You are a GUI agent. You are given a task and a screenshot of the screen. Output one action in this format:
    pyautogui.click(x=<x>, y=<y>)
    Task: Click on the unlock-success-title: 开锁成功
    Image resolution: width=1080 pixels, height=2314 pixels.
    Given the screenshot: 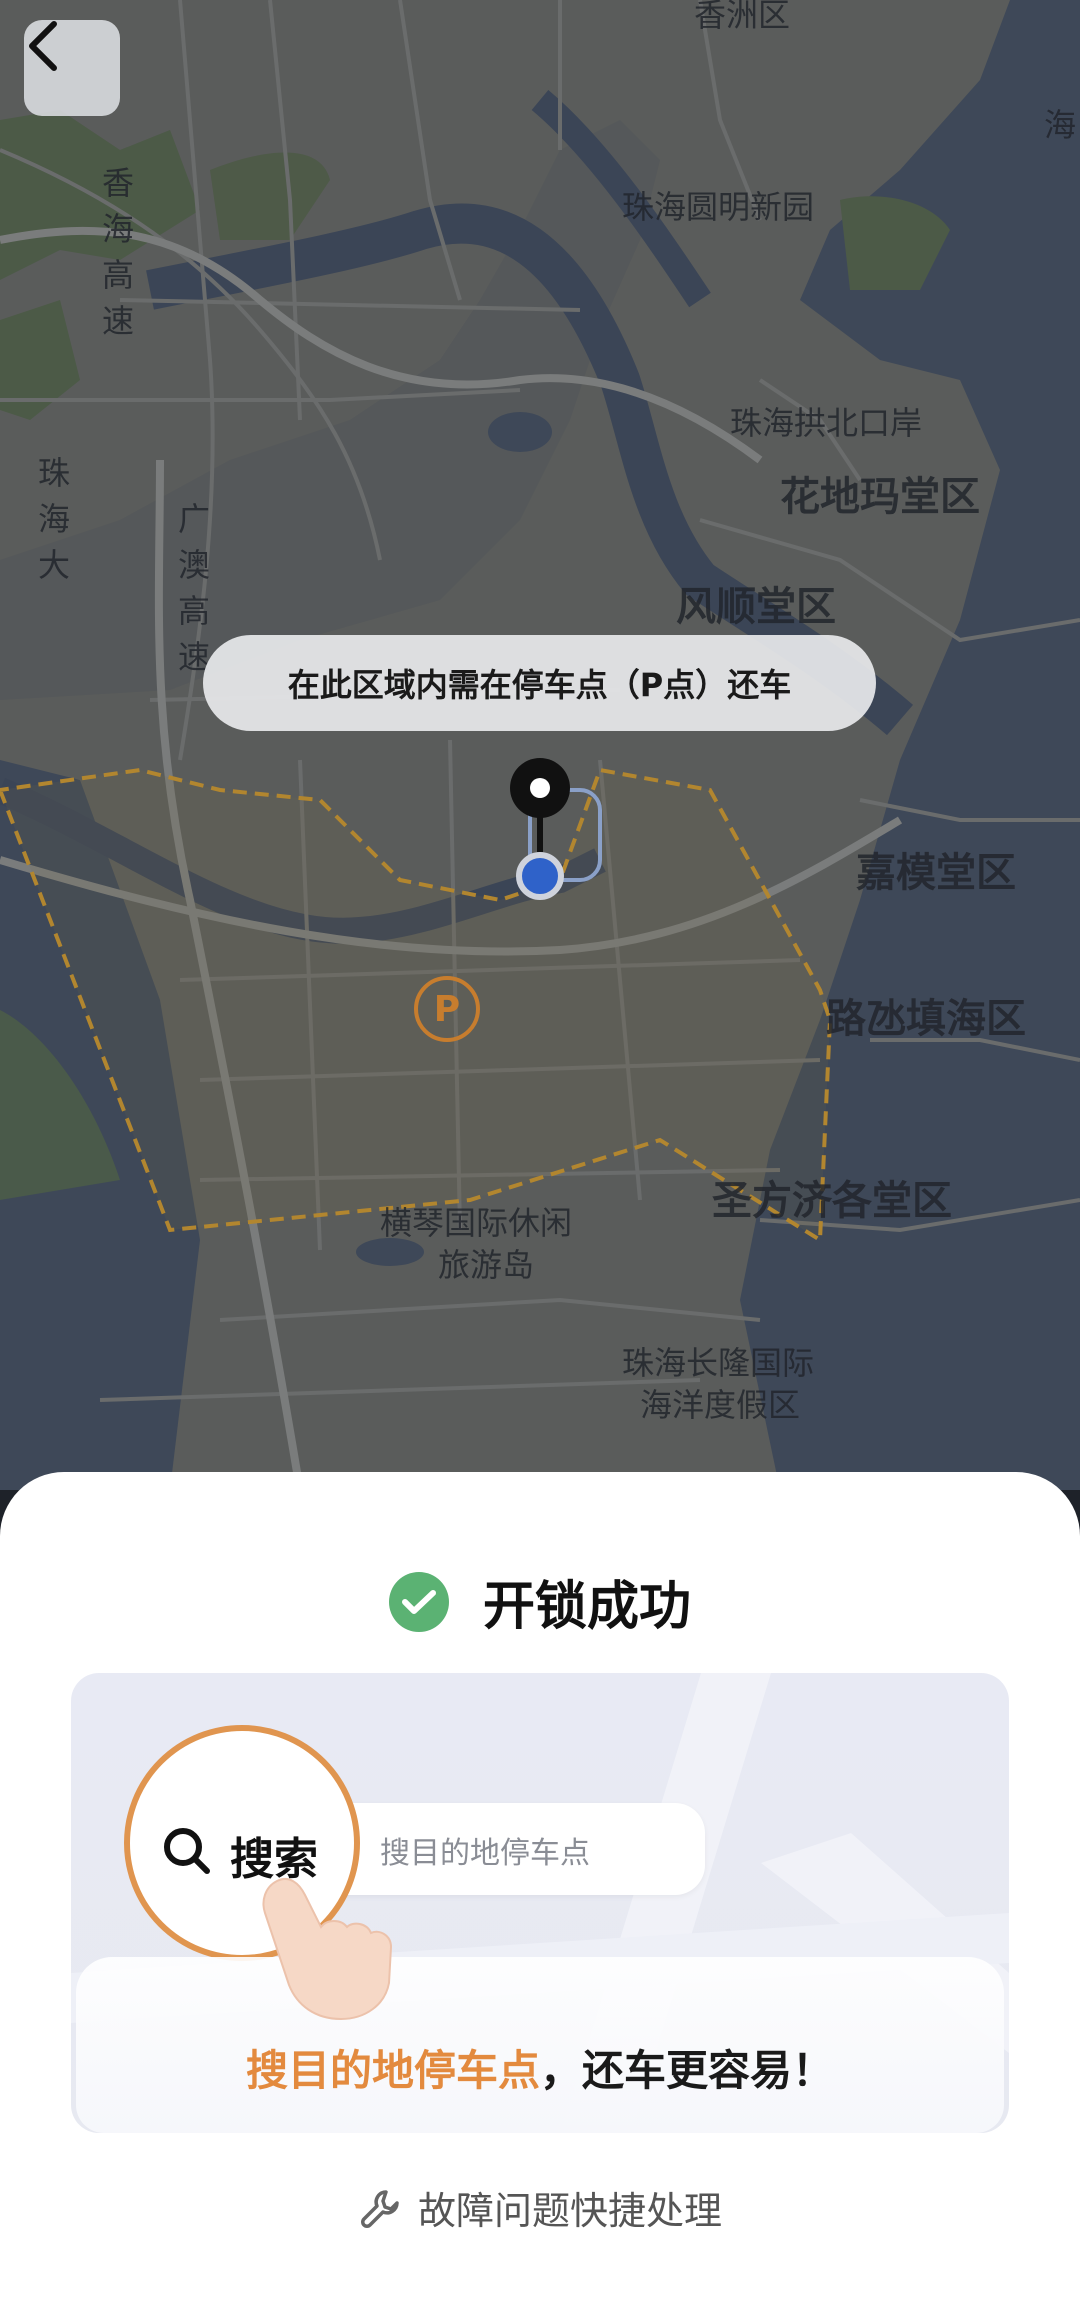 What is the action you would take?
    pyautogui.click(x=586, y=1607)
    